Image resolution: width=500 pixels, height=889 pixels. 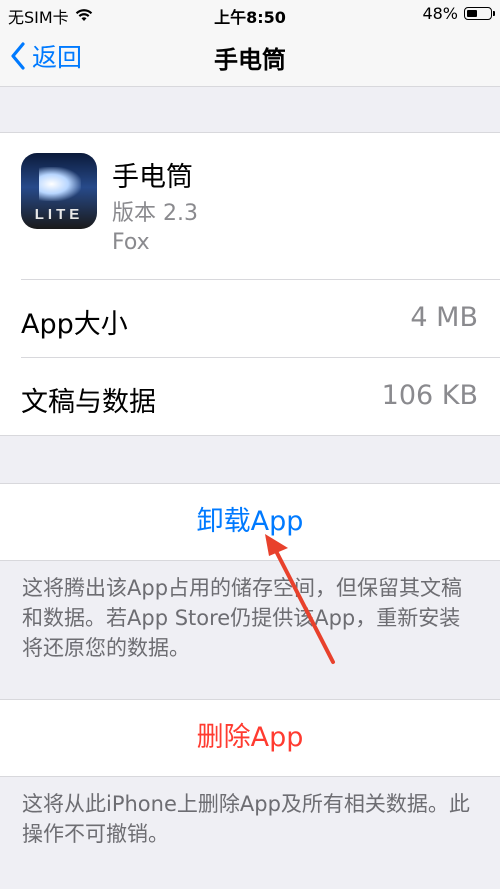 I want to click on app-name: 手电筒, so click(x=152, y=177).